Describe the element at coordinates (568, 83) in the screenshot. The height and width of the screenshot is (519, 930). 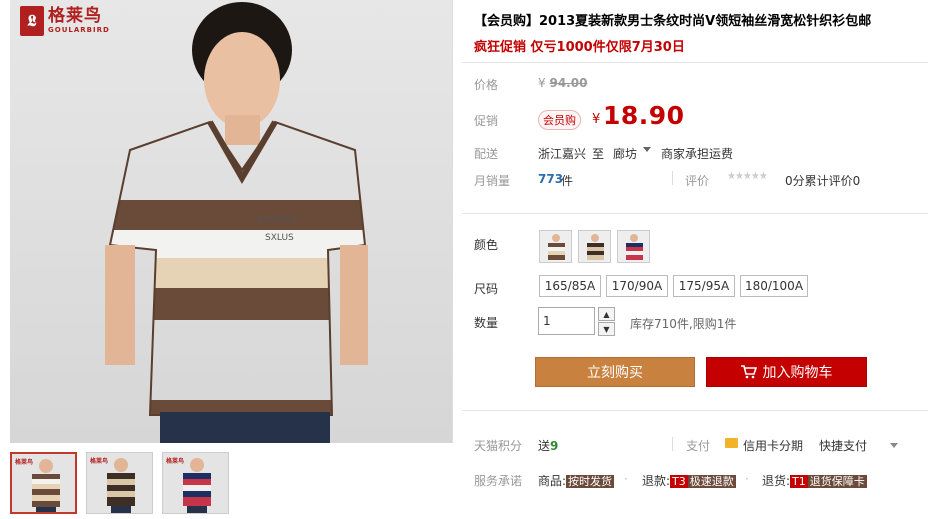
I see `original-price-value: 94.00` at that location.